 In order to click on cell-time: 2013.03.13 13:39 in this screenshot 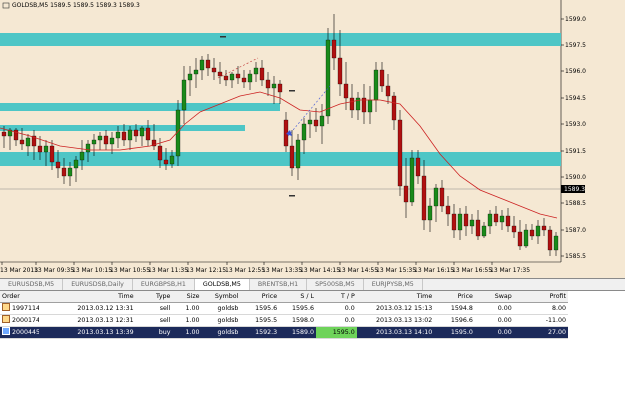, I will do `click(105, 332)`.